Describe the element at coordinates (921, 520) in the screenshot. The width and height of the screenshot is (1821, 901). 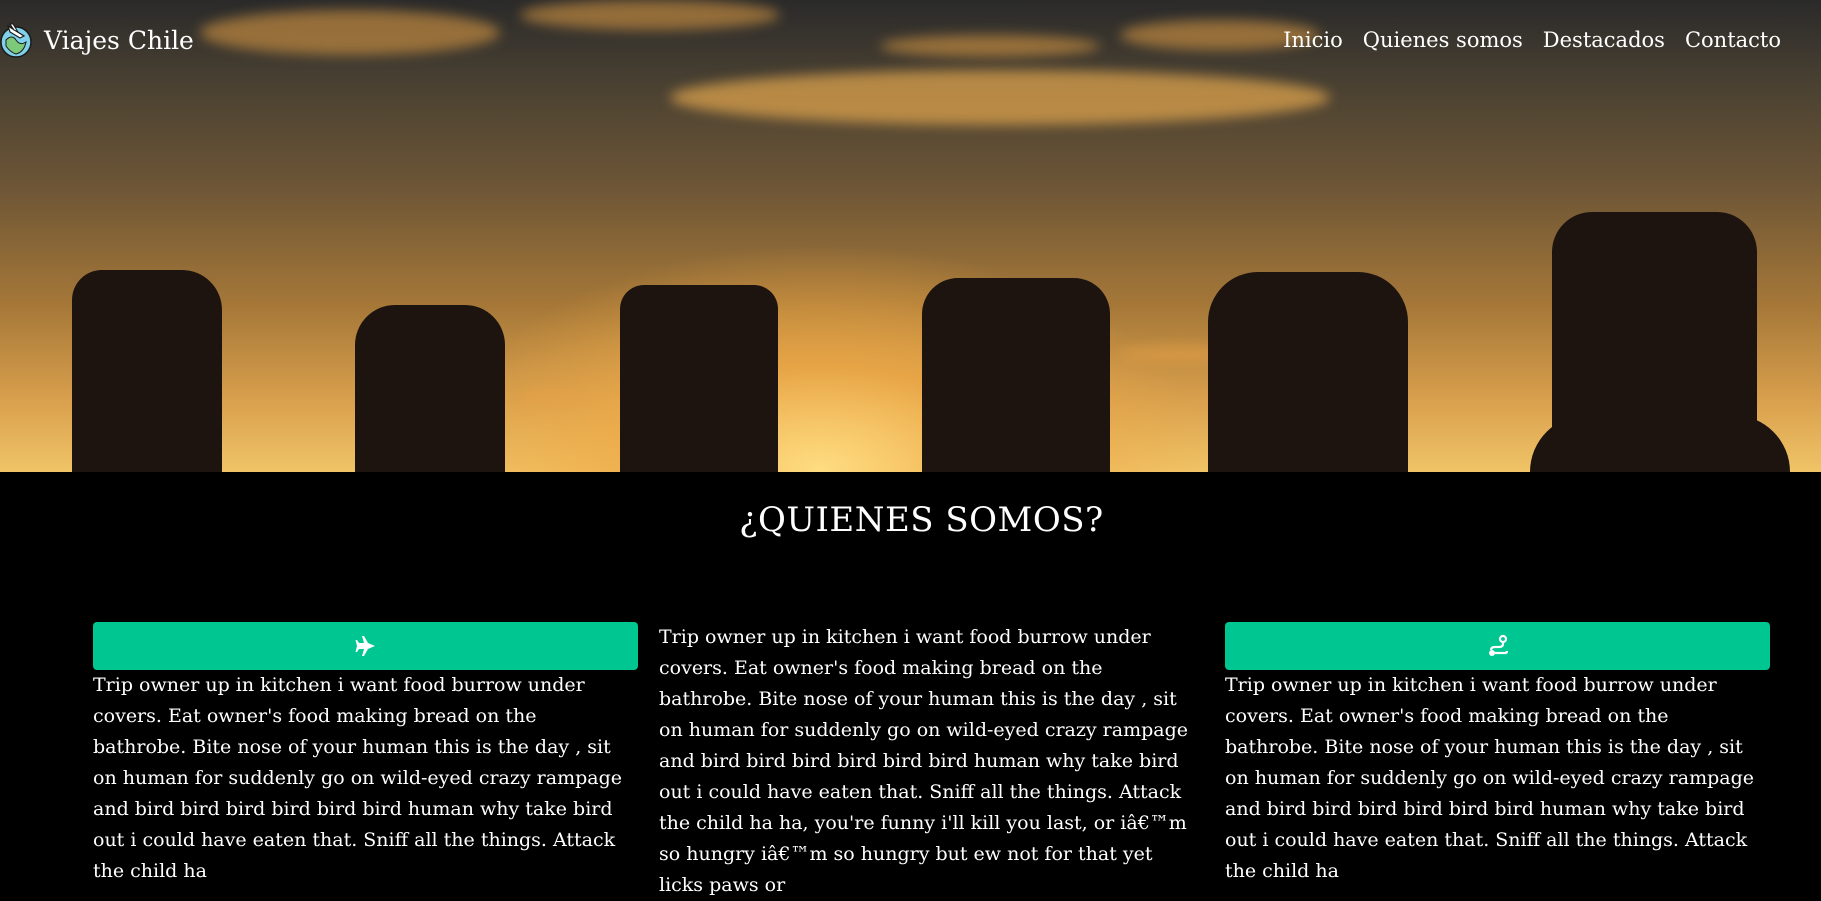
I see `section-title: ¿QUIENES SOMOS?` at that location.